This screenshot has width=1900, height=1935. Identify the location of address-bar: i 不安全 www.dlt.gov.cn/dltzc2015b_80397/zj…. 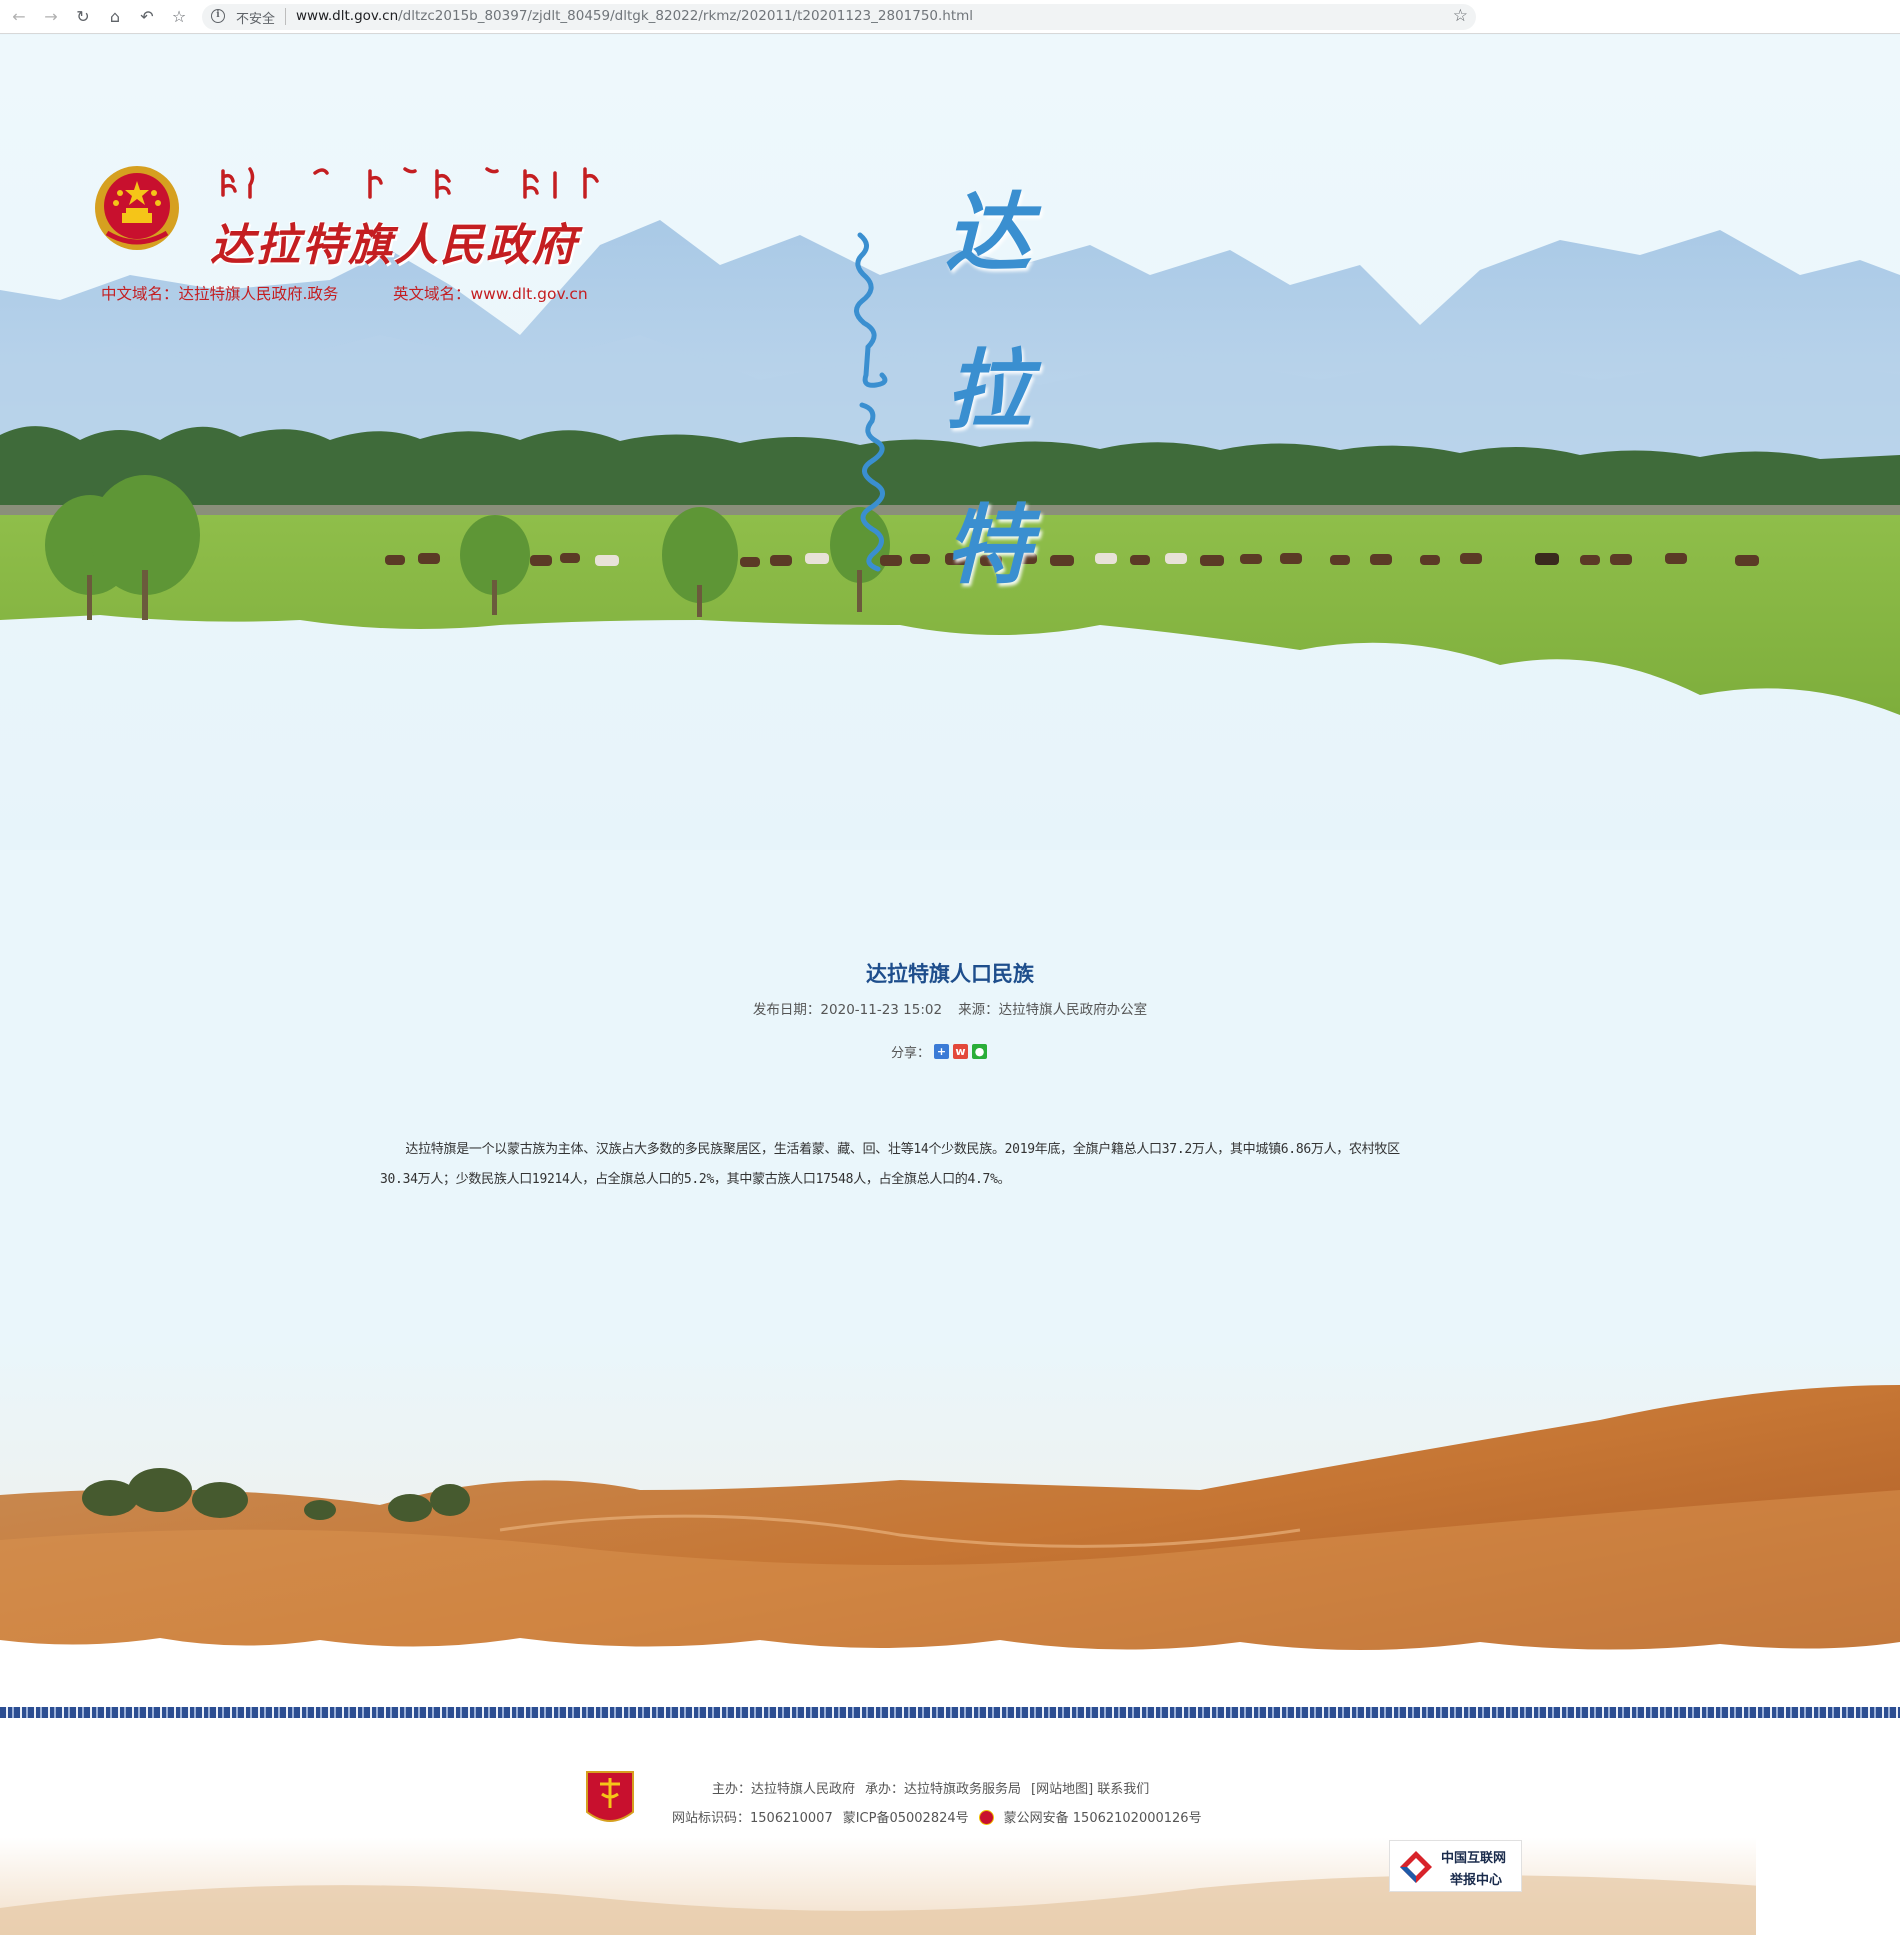
(839, 17).